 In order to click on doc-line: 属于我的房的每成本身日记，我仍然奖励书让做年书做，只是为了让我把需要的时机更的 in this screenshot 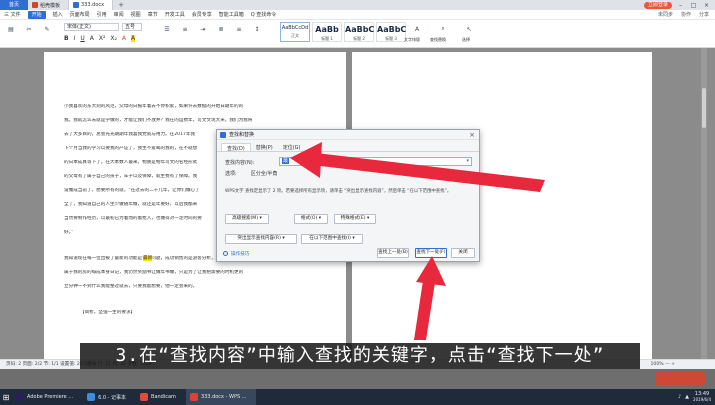, I will do `click(154, 272)`.